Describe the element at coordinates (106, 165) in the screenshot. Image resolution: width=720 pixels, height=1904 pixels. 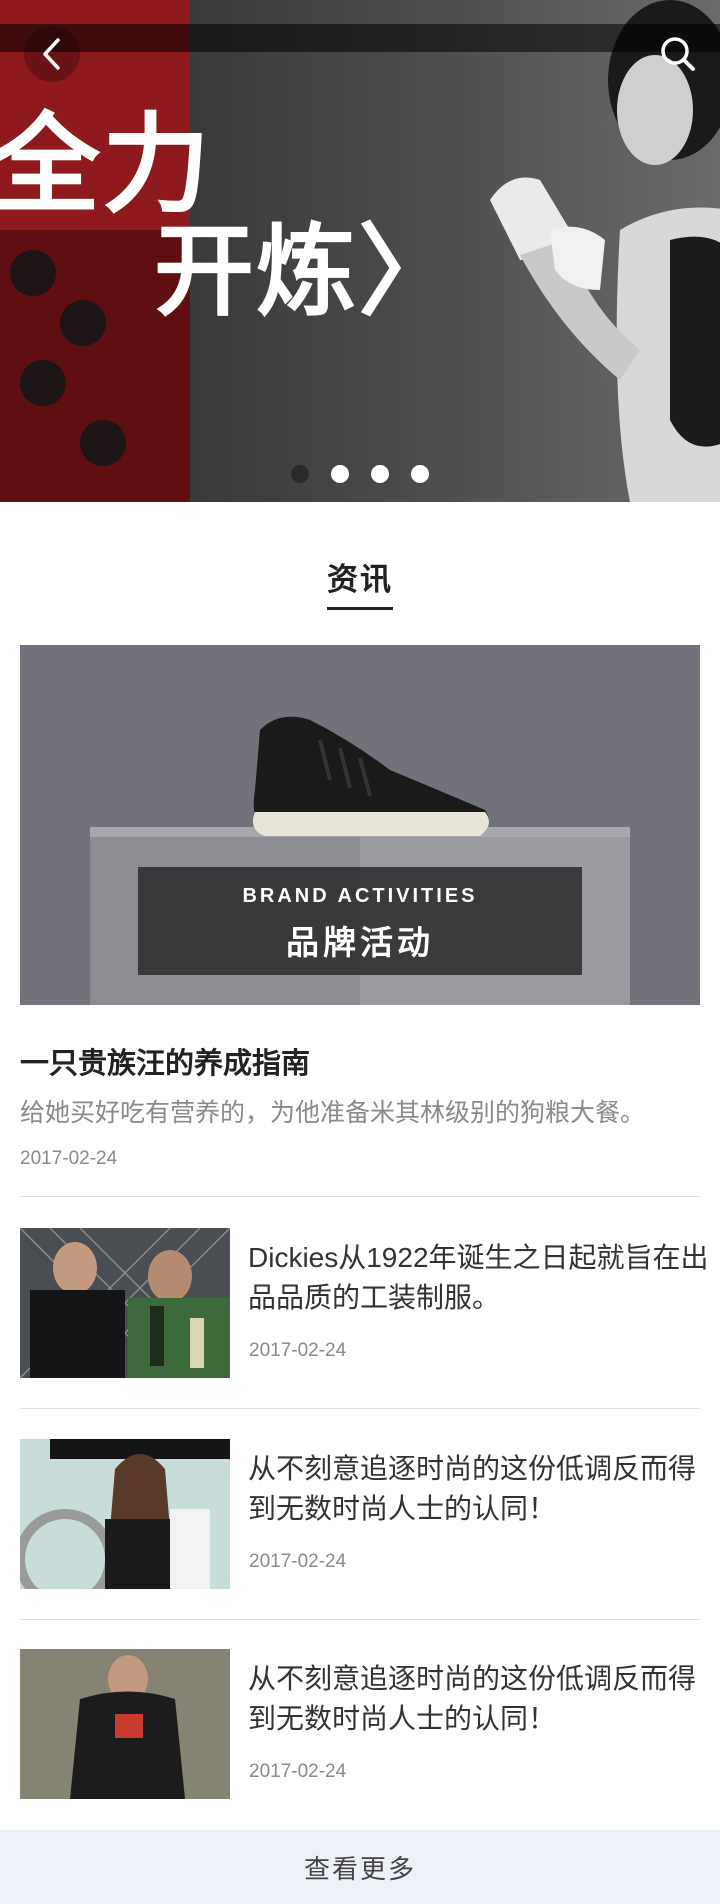
I see `hero-headline-line1: 全力` at that location.